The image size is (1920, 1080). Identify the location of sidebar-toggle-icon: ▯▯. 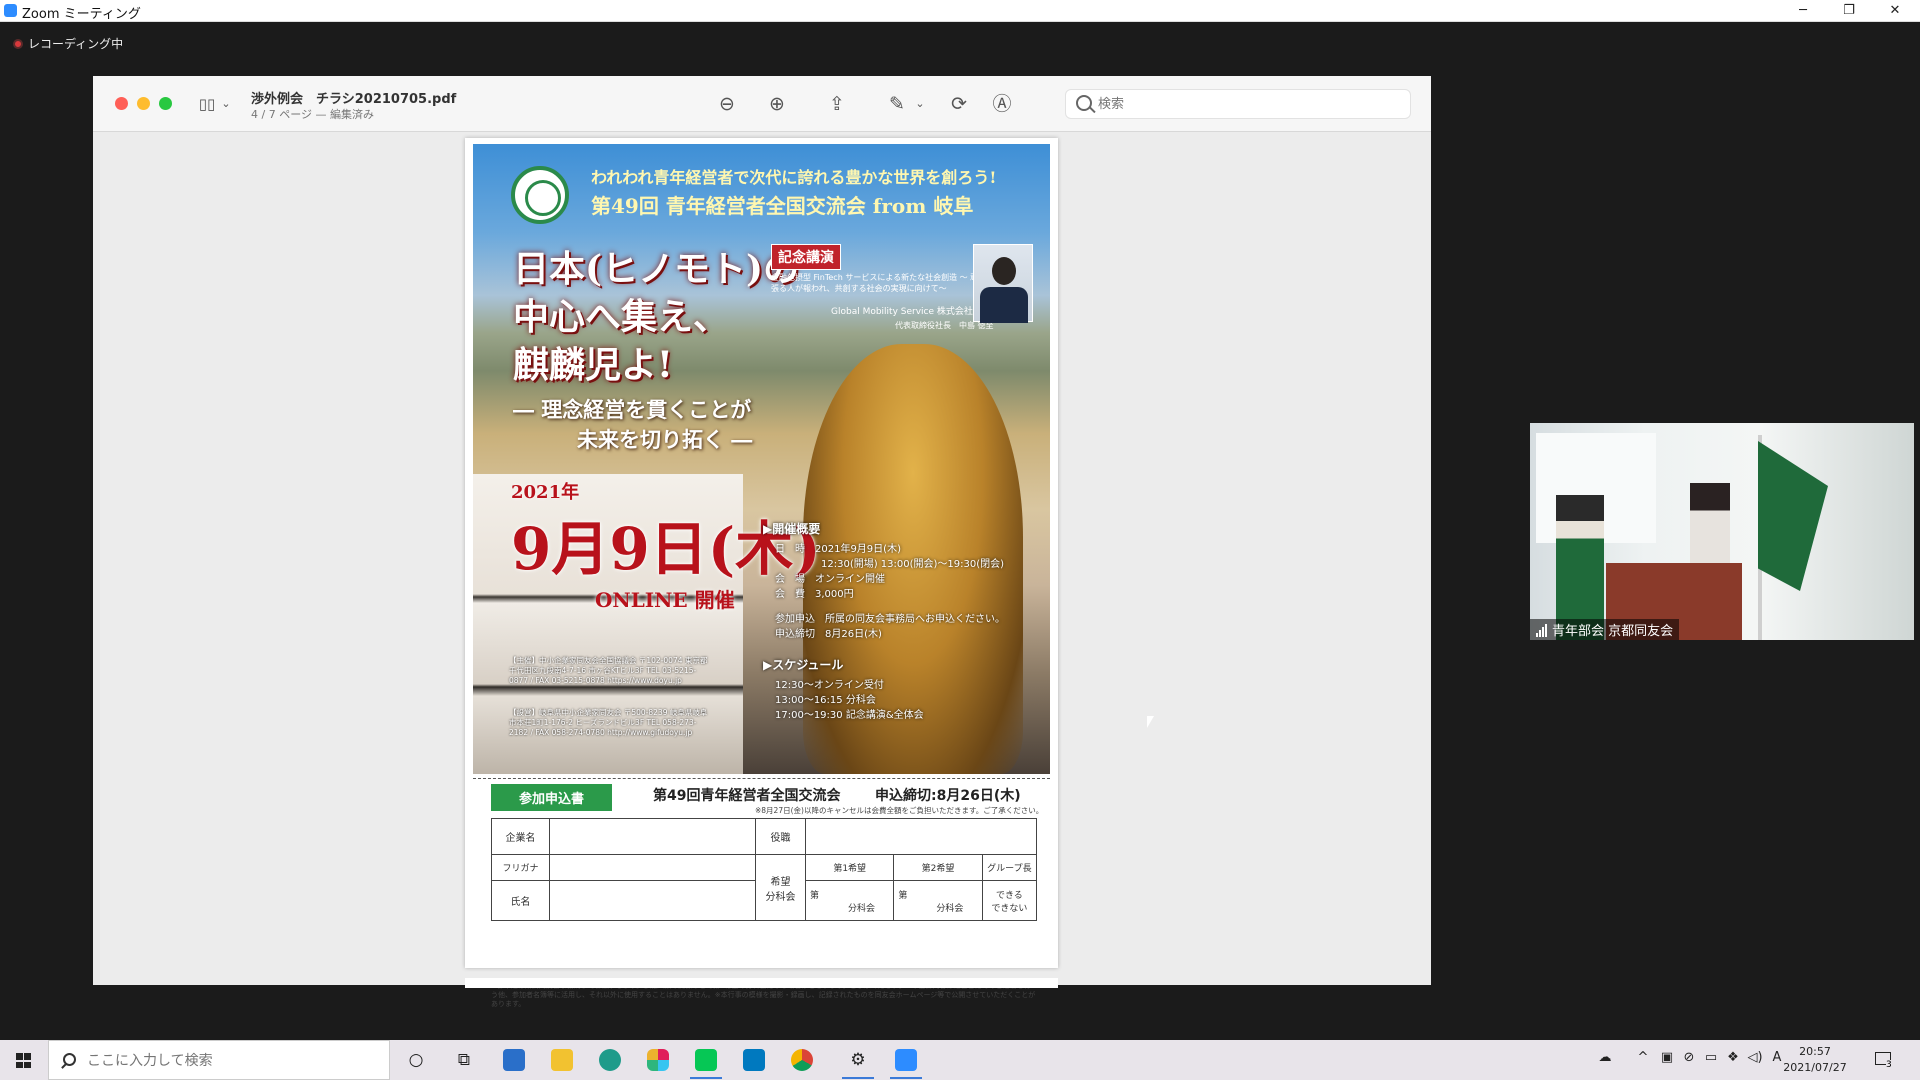
(207, 104).